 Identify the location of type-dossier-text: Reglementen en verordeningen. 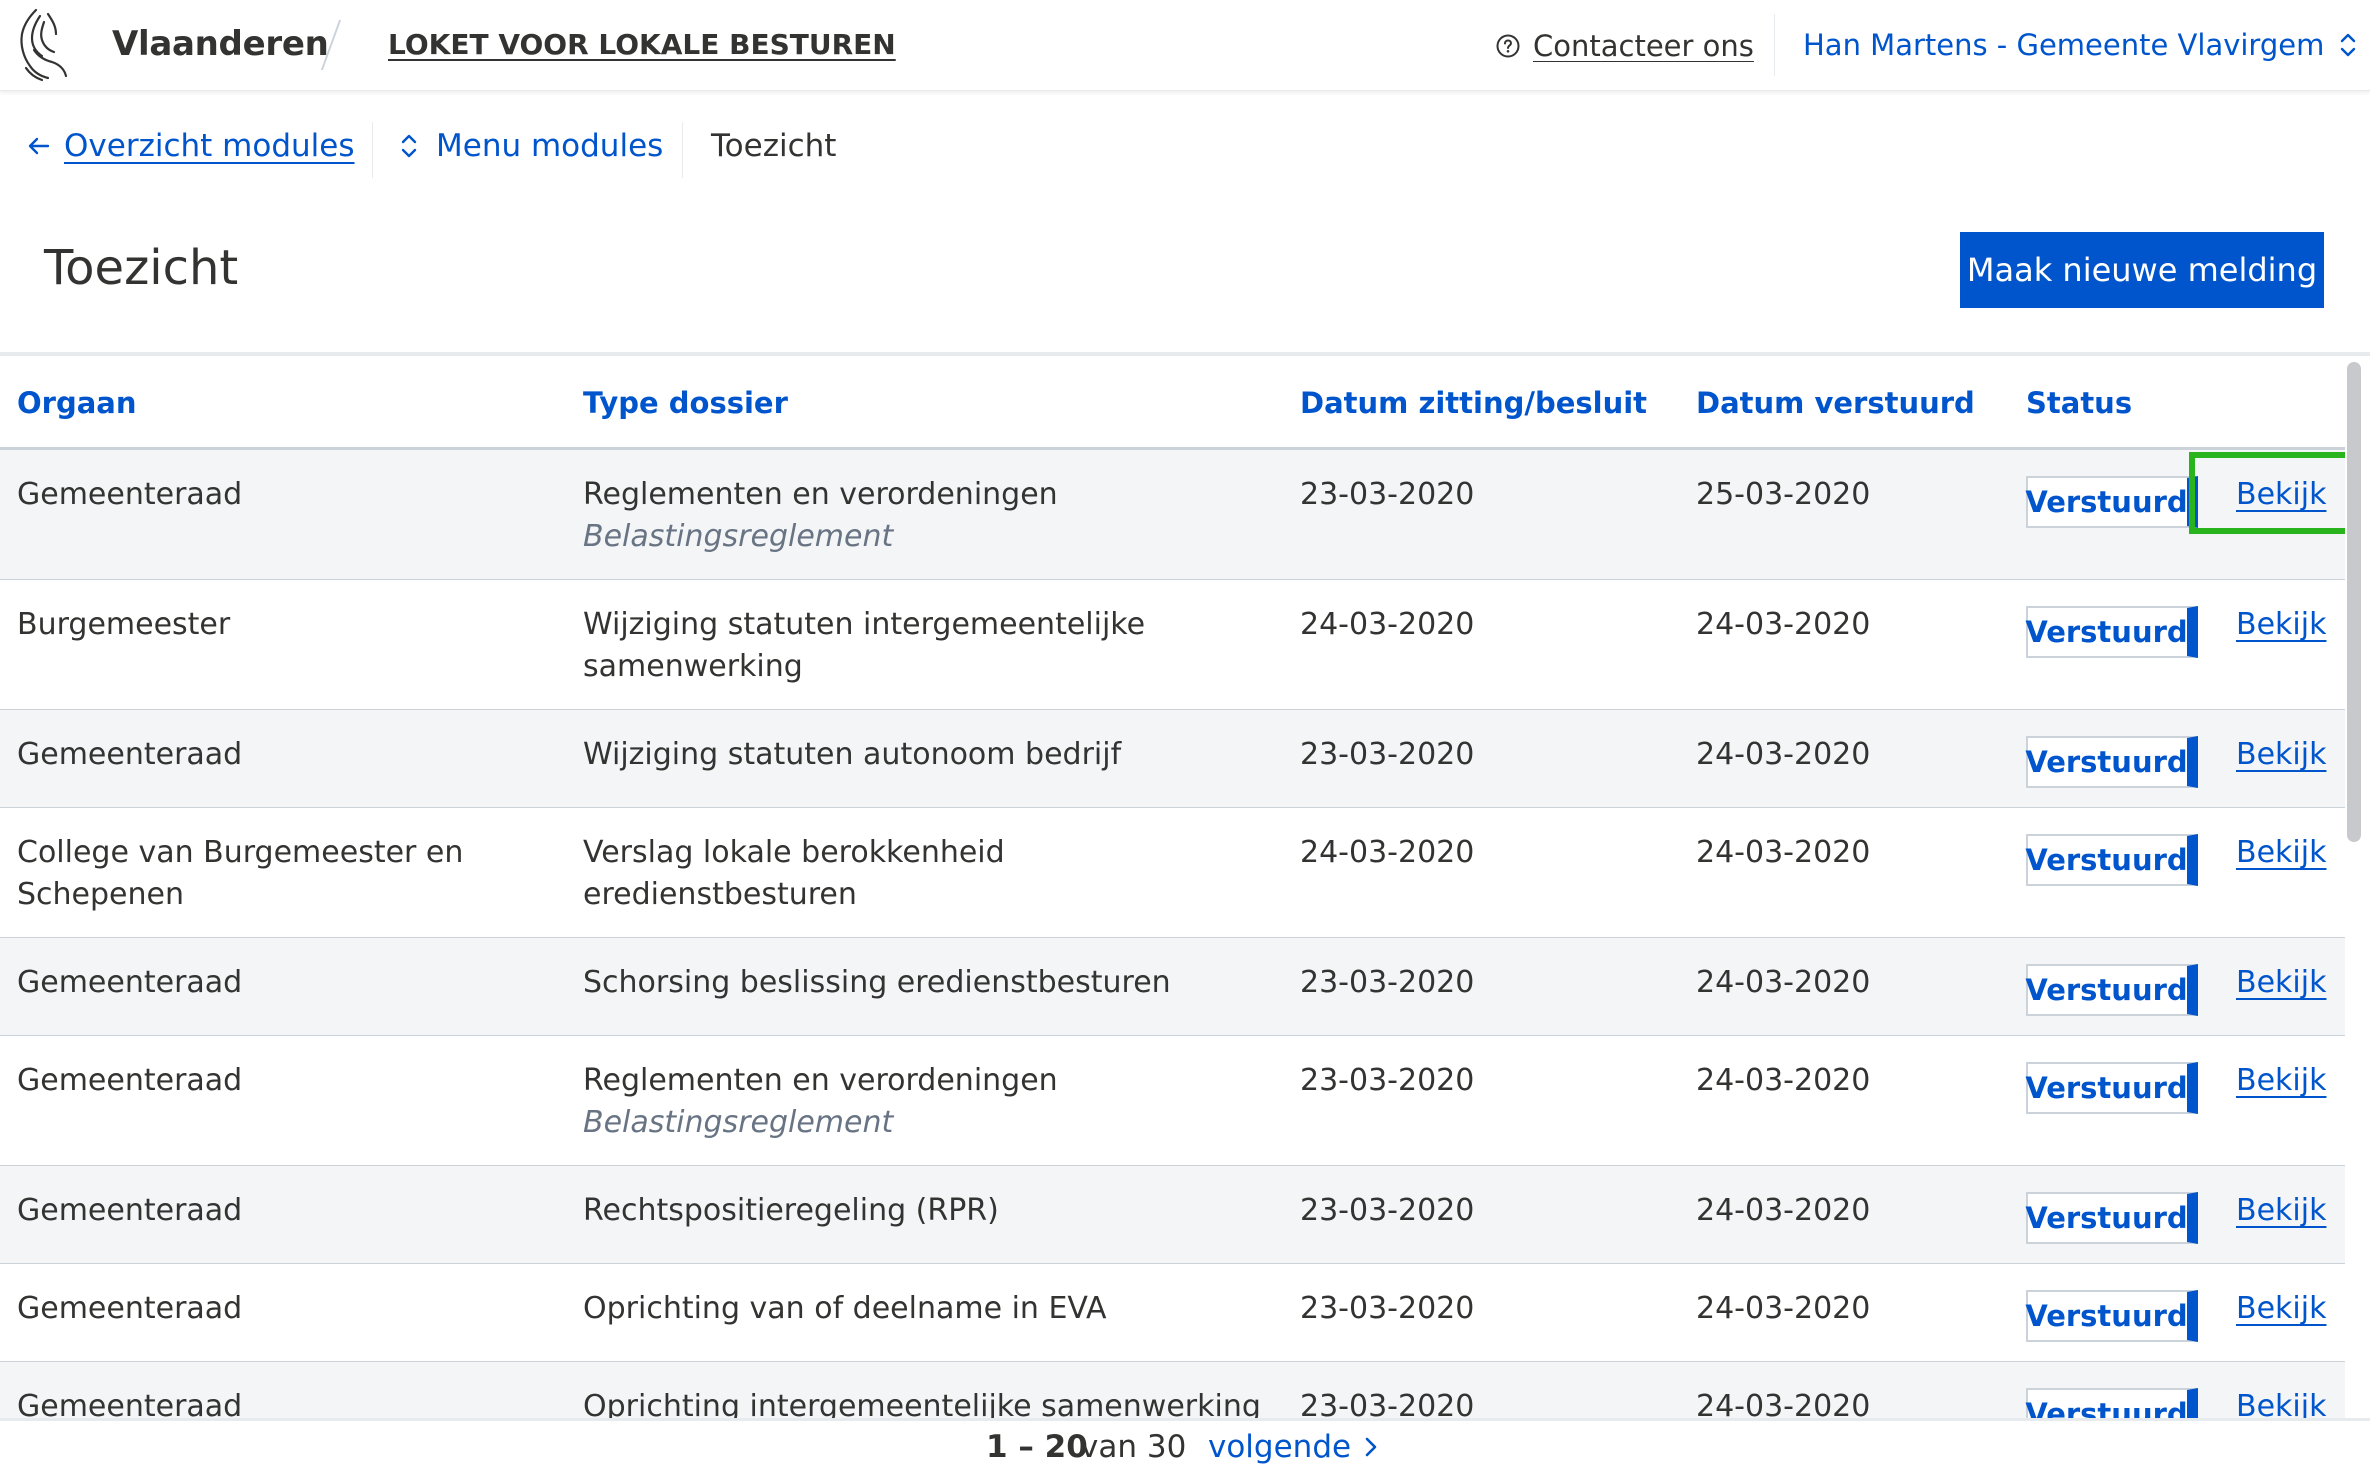
(820, 494).